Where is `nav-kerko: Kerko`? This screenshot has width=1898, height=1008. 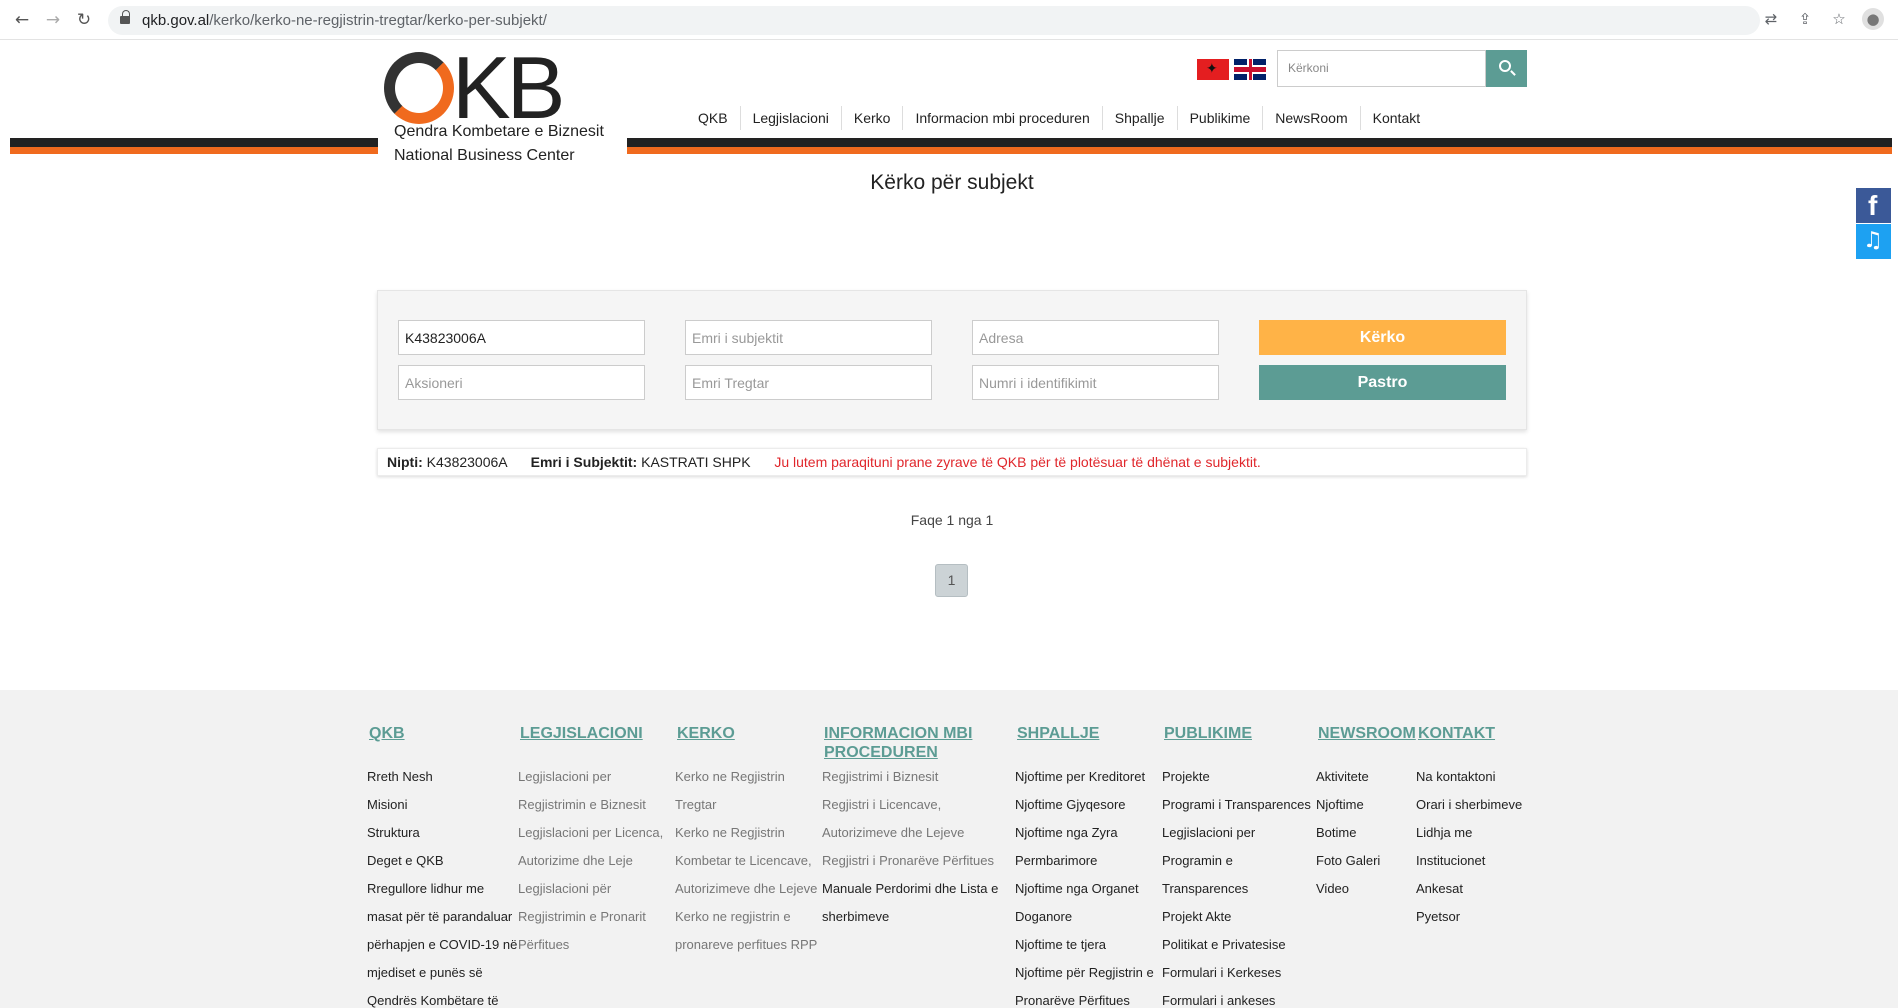 nav-kerko: Kerko is located at coordinates (871, 118).